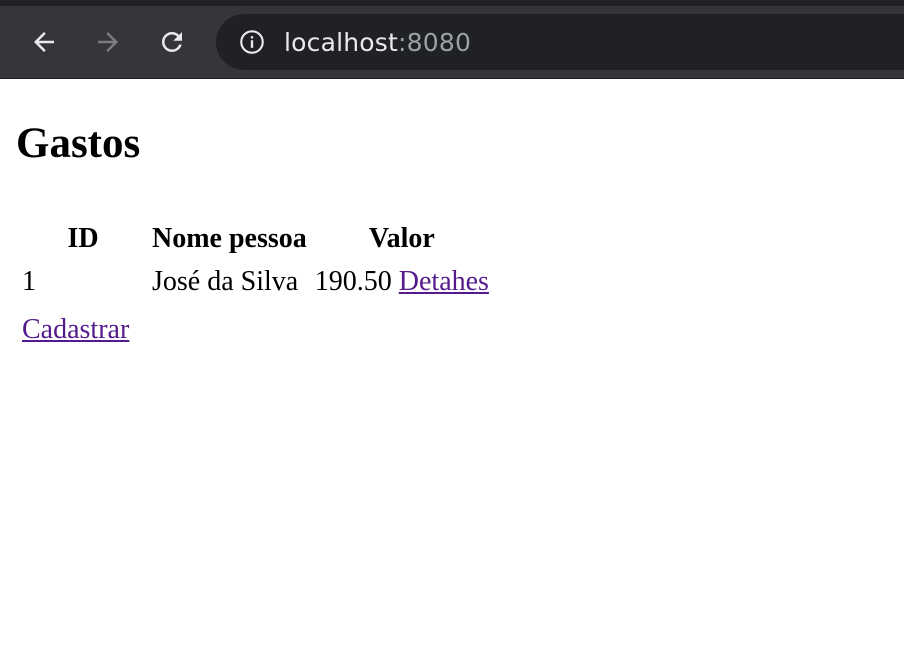 The image size is (904, 672). I want to click on detalhes-link: Detahes, so click(444, 281).